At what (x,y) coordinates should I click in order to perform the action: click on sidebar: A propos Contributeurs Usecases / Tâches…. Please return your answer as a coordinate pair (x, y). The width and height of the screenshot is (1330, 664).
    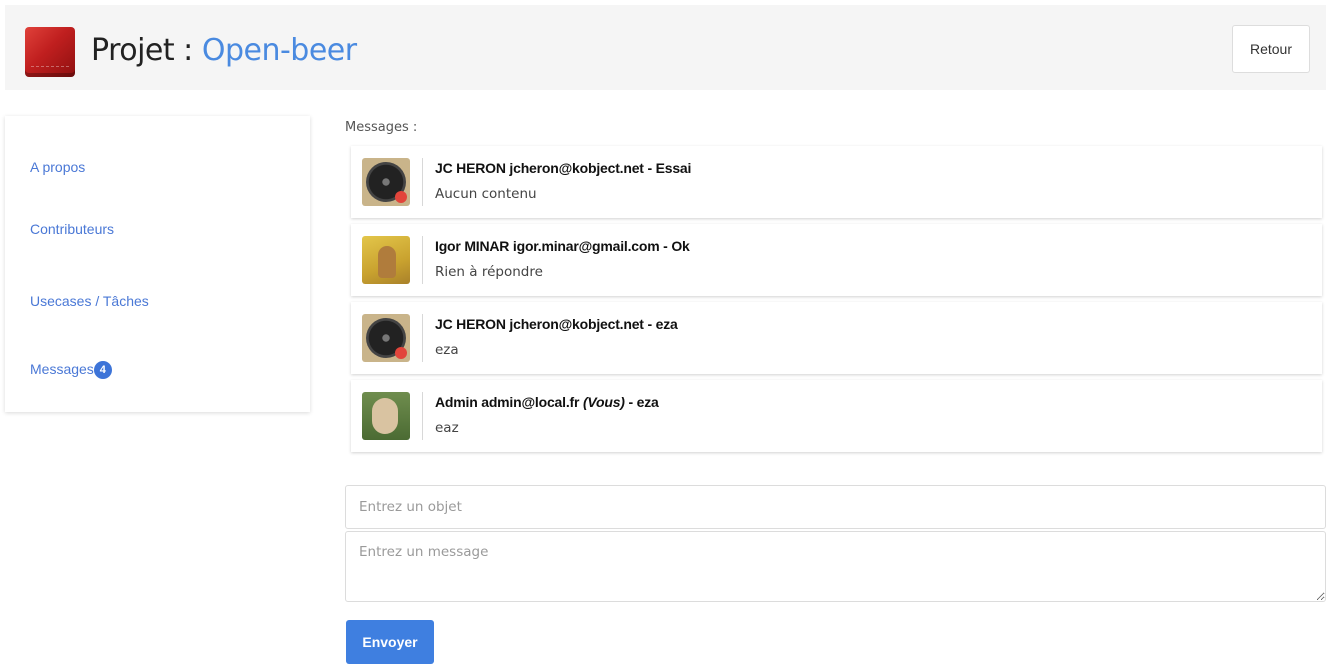
    Looking at the image, I should click on (157, 264).